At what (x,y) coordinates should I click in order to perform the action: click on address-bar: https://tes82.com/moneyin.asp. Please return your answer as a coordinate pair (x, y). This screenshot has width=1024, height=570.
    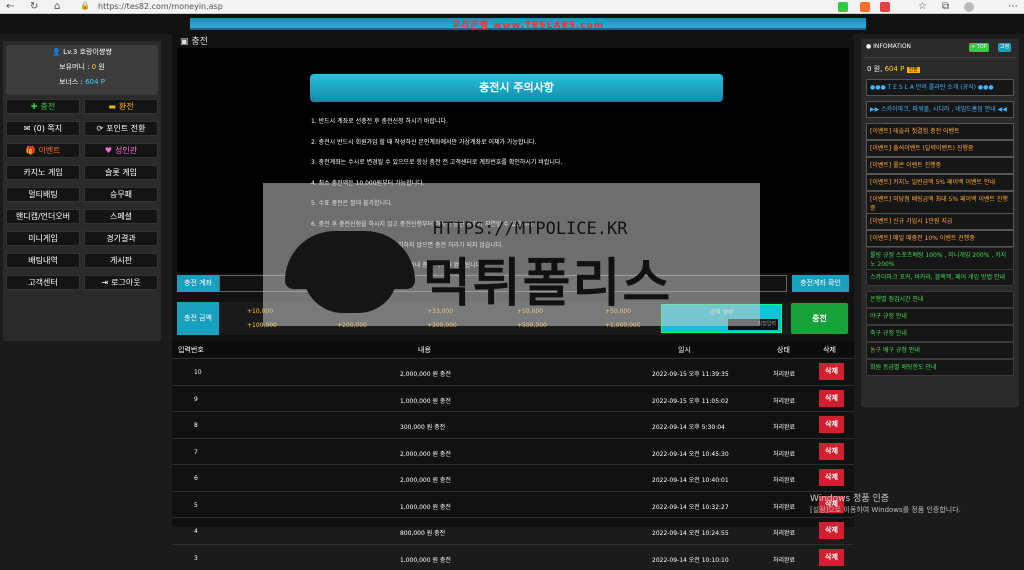
    Looking at the image, I should click on (160, 6).